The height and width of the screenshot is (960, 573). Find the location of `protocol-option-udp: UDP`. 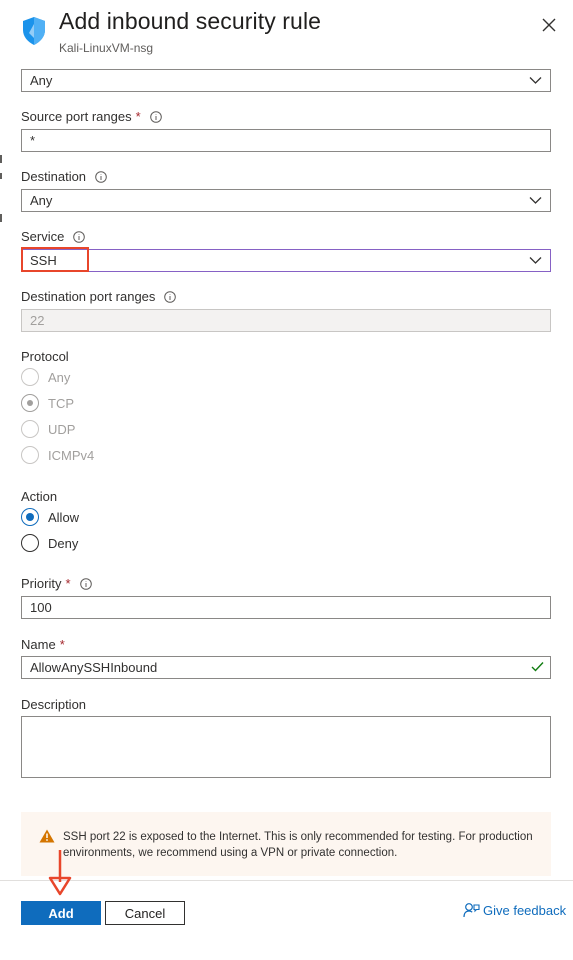

protocol-option-udp: UDP is located at coordinates (48, 429).